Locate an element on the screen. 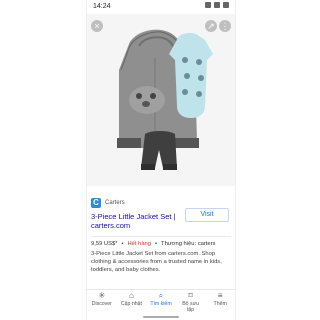 The image size is (320, 320). asterisk-icon: ✳ is located at coordinates (102, 295).